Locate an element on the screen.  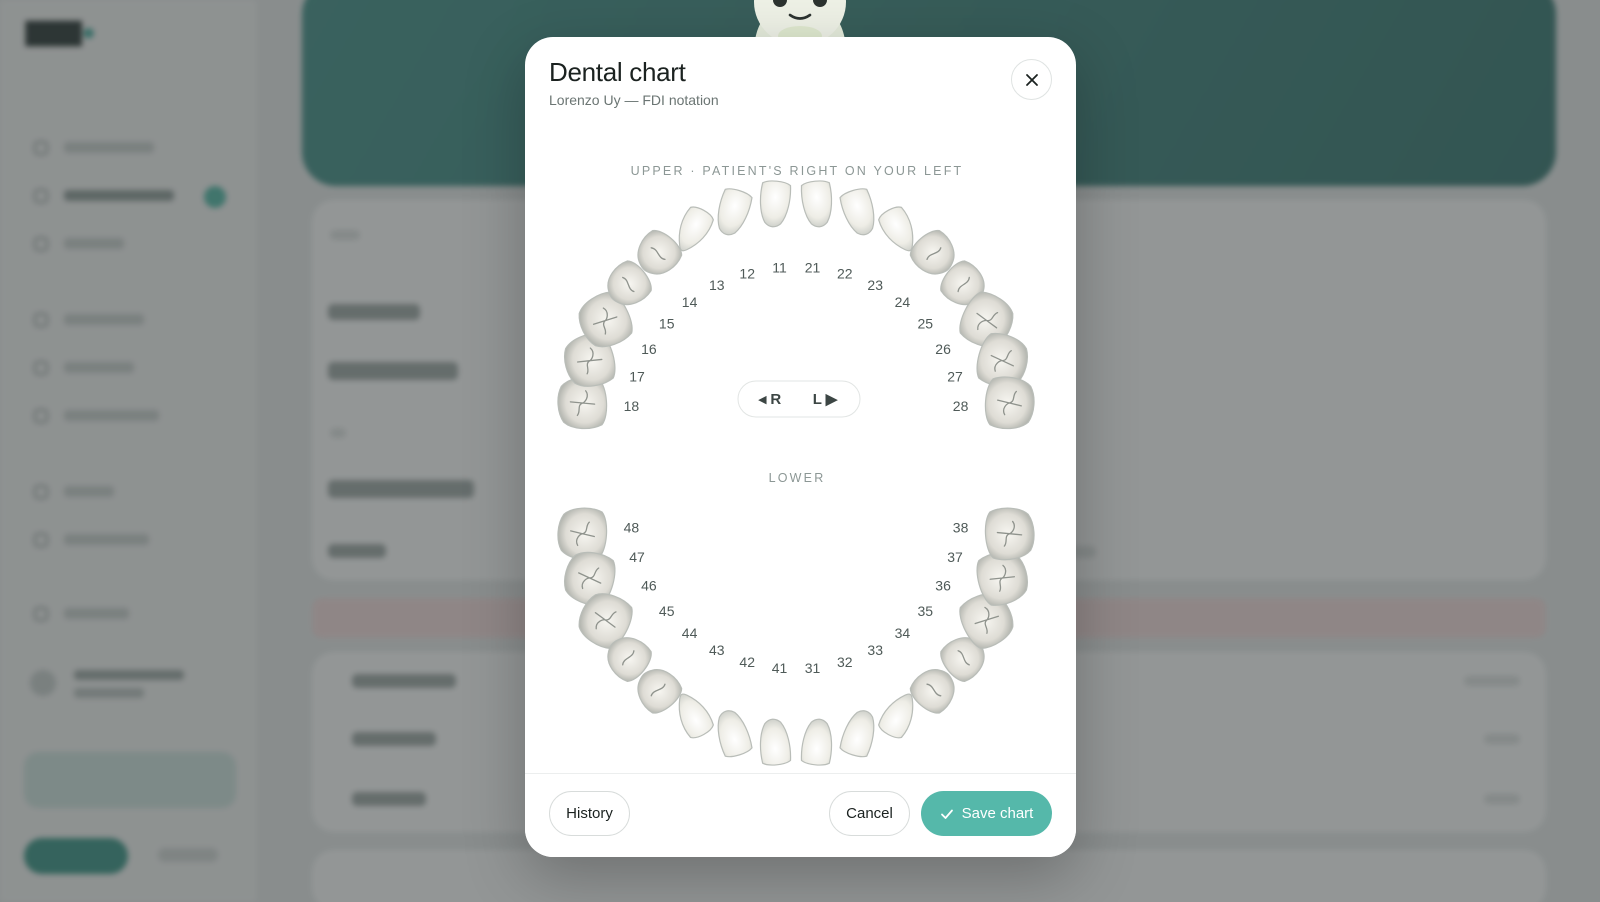
modal-subtitle: Lorenzo Uy — FDI notation is located at coordinates (634, 100).